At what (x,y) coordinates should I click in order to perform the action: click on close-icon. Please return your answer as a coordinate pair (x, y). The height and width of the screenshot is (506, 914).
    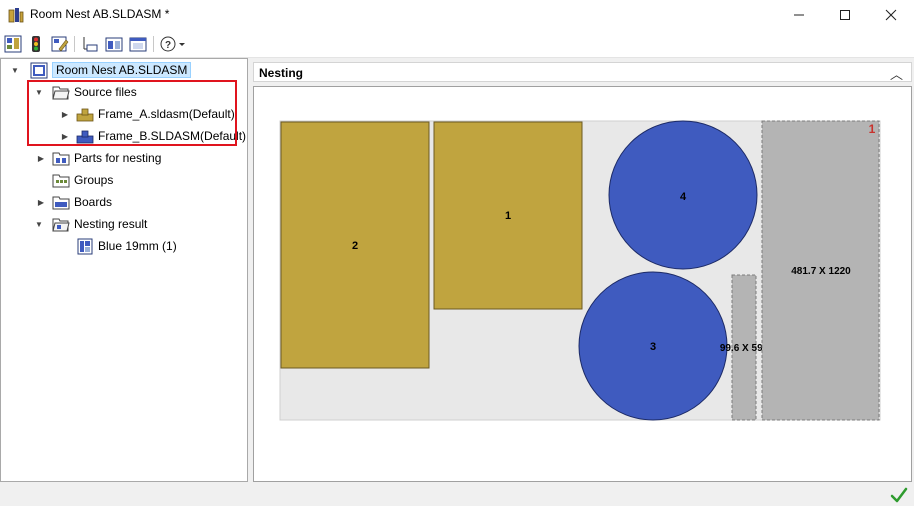
    Looking at the image, I should click on (891, 15).